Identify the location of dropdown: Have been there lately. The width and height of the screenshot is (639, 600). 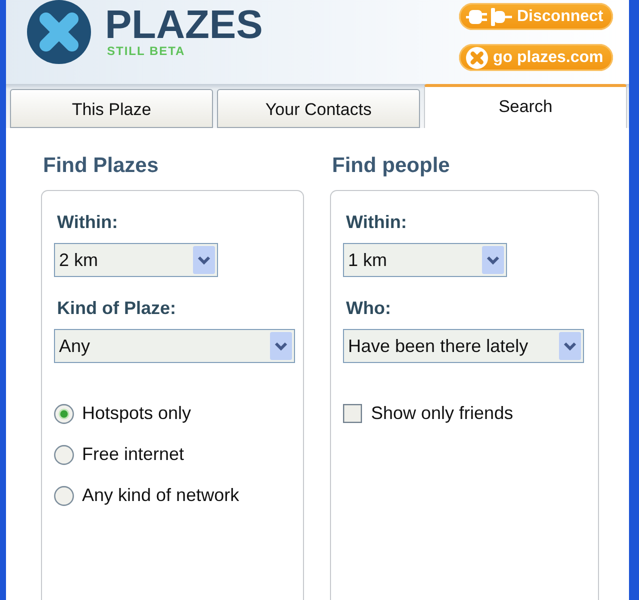
(463, 346).